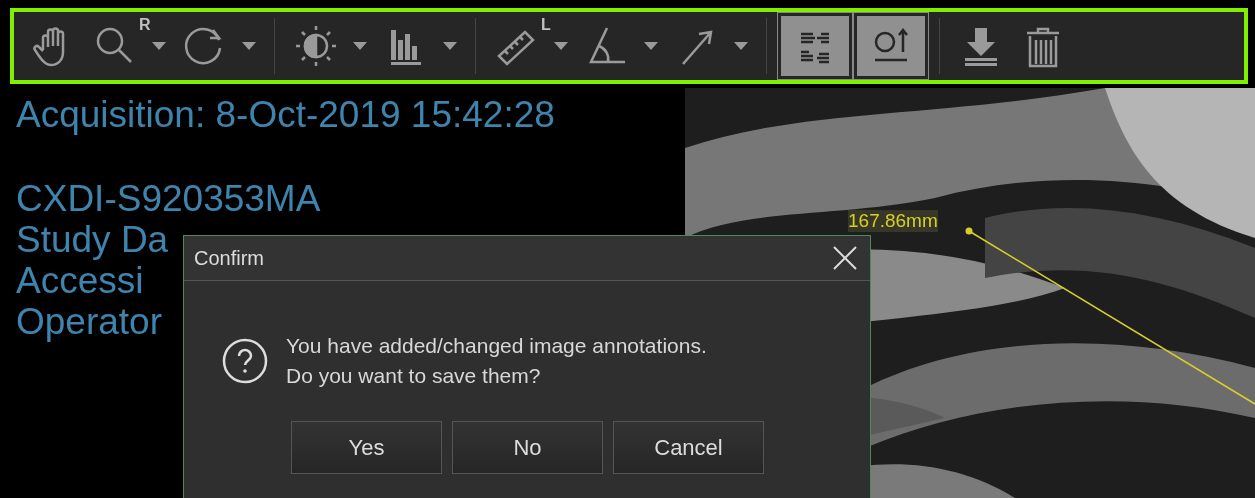 The height and width of the screenshot is (498, 1255). I want to click on dialog-button: Yes, so click(366, 447).